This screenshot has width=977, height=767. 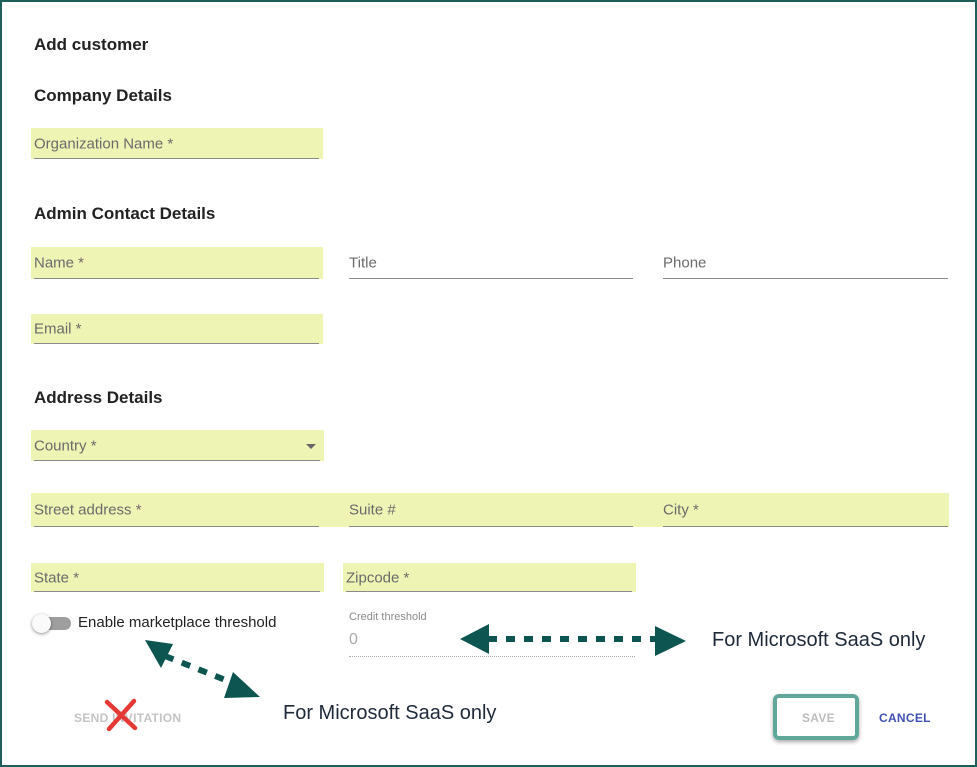 What do you see at coordinates (819, 640) in the screenshot?
I see `annotation-note-right: For Microsoft SaaS only` at bounding box center [819, 640].